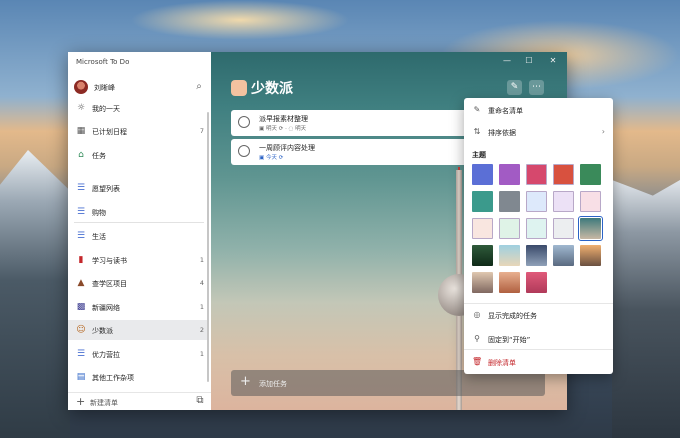 The image size is (680, 438). What do you see at coordinates (208, 247) in the screenshot?
I see `sidebar-scrollbar` at bounding box center [208, 247].